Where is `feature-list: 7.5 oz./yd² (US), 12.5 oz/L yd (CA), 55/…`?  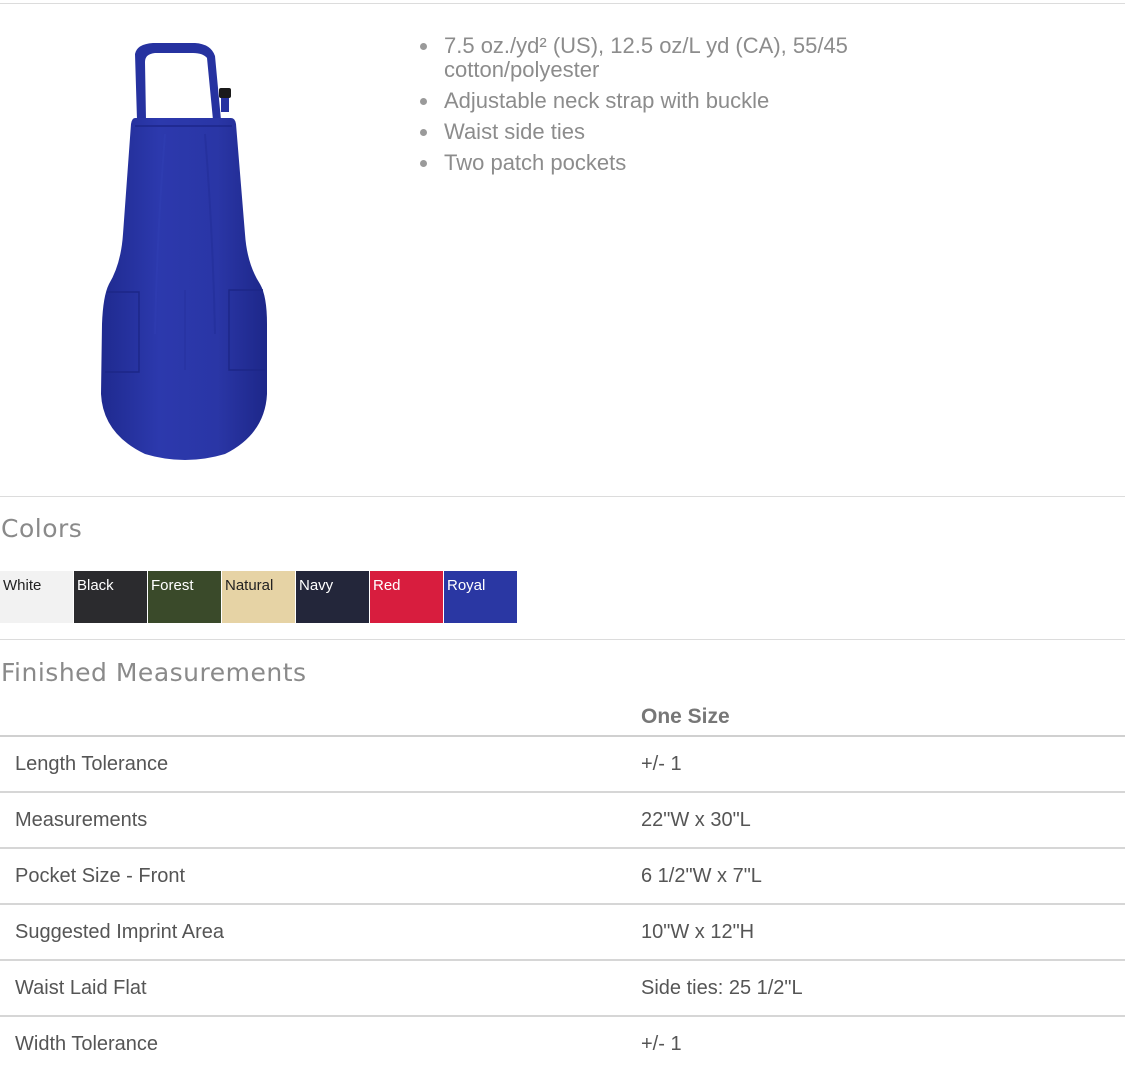
feature-list: 7.5 oz./yd² (US), 12.5 oz/L yd (CA), 55/… is located at coordinates (678, 108).